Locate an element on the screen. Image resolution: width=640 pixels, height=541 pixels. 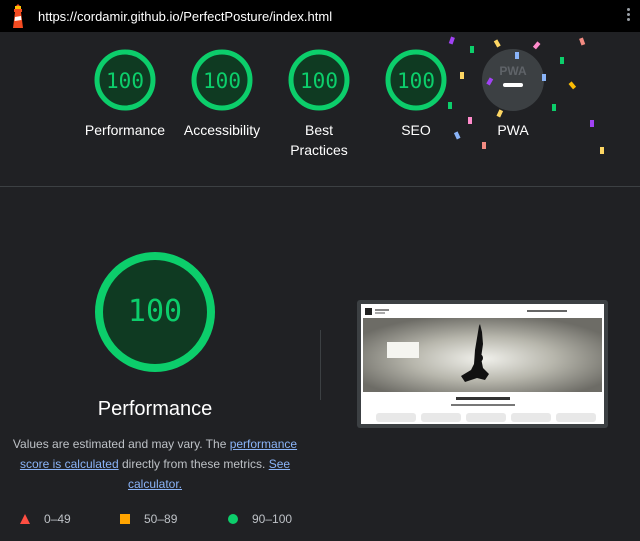
gauge-accessibility: 100 Accessibility is located at coordinates (222, 94).